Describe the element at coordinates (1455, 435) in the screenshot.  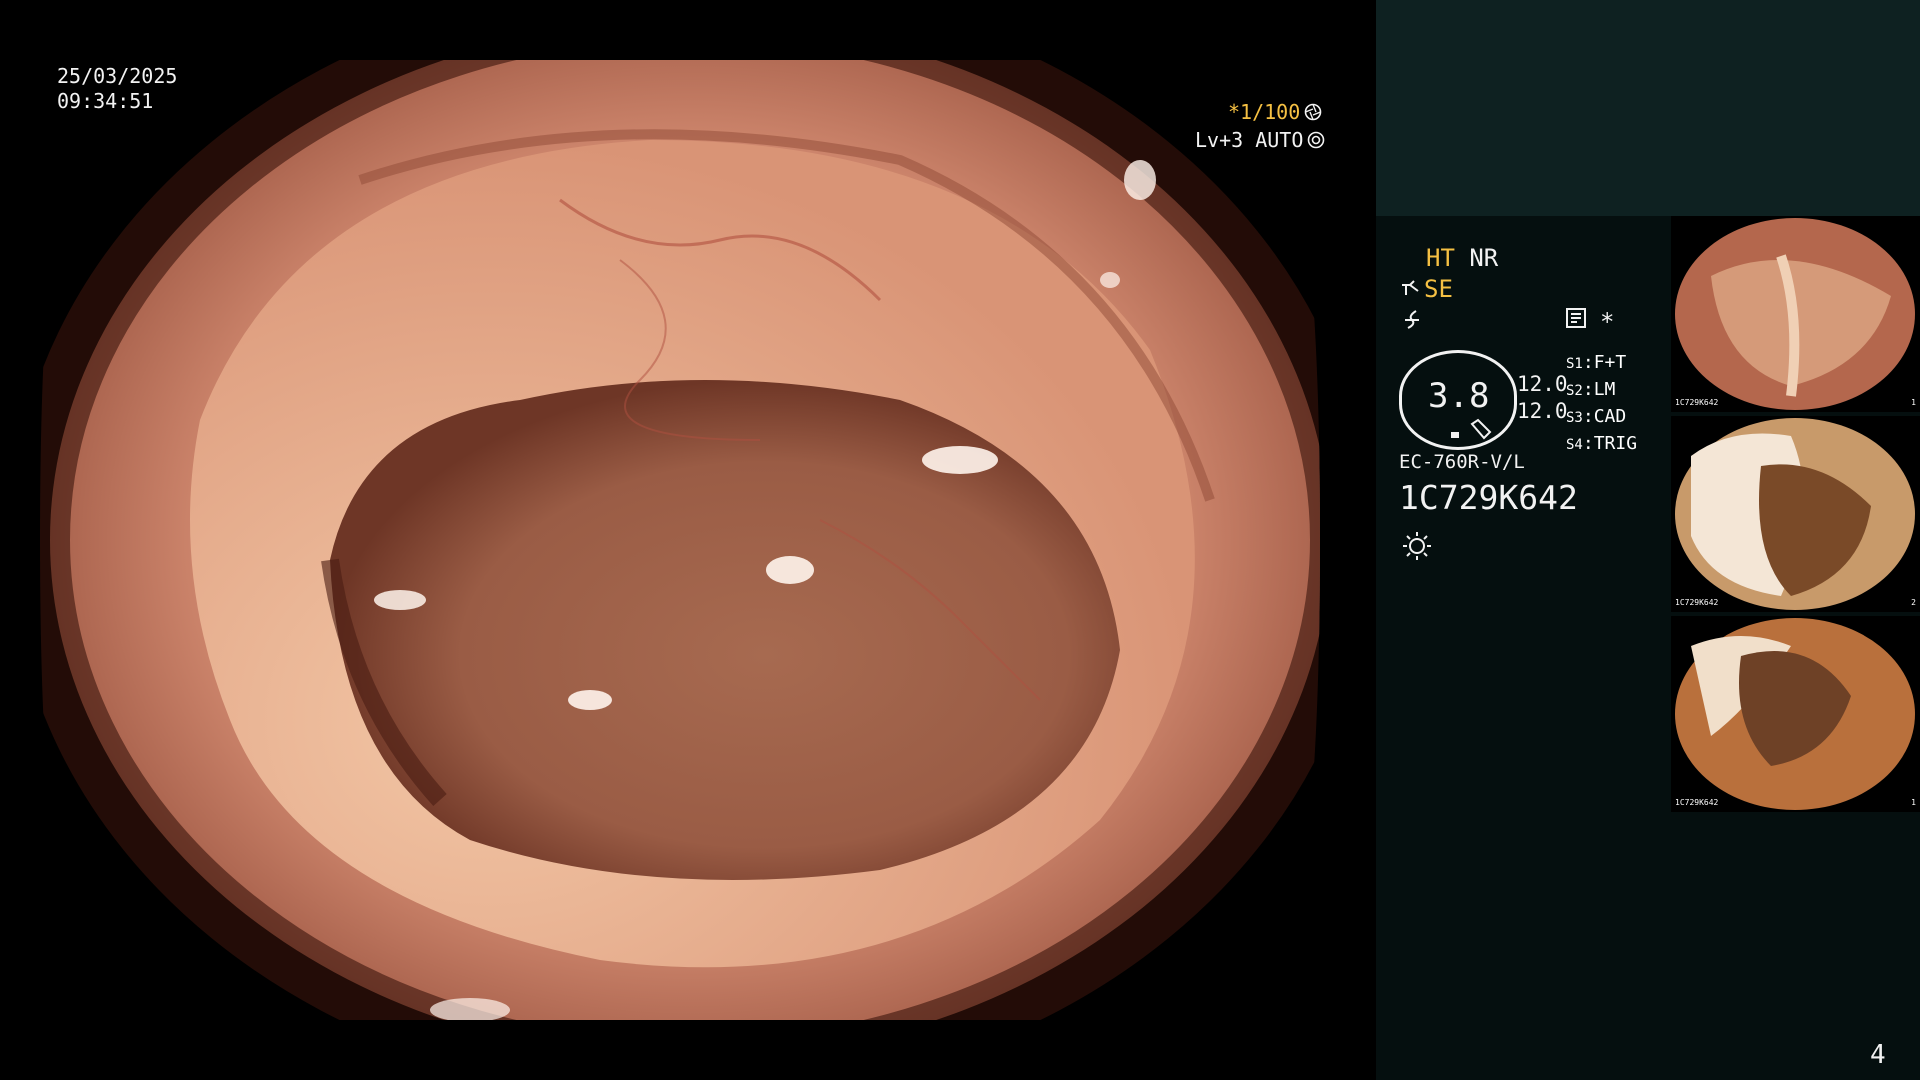
I see `ring-marker` at that location.